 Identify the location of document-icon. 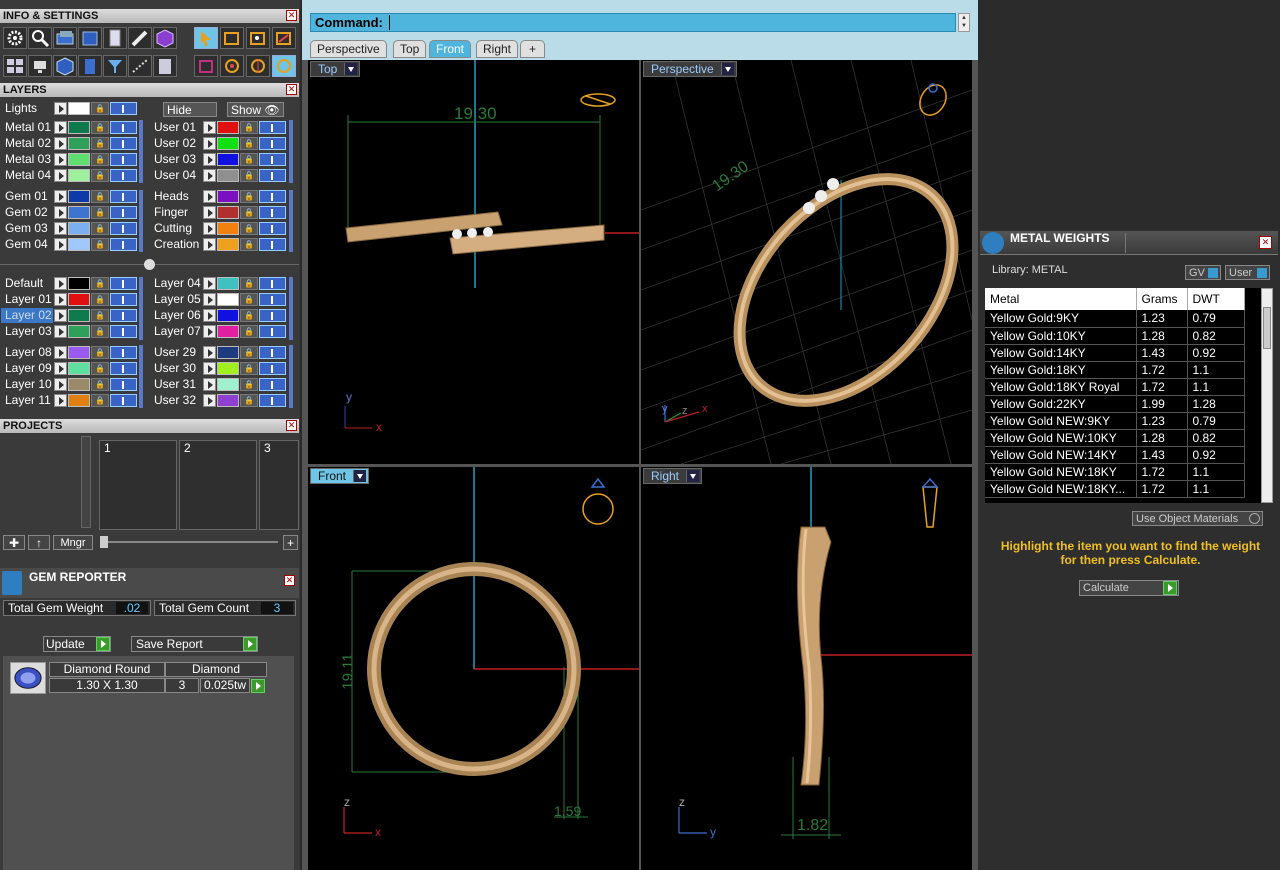
(115, 38).